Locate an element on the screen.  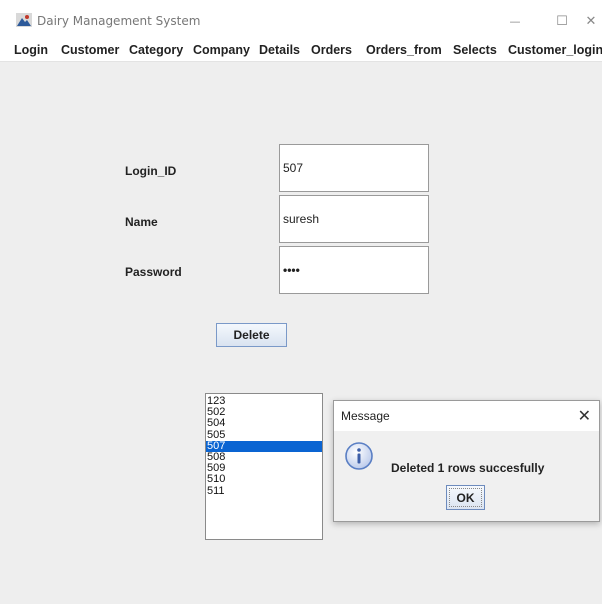
login-id-field: 507 is located at coordinates (354, 168).